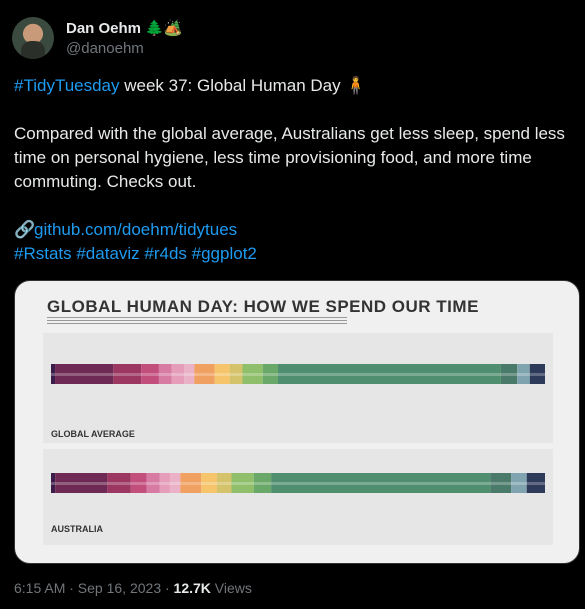 This screenshot has height=609, width=585. What do you see at coordinates (105, 48) in the screenshot?
I see `author-handle: @danoehm` at bounding box center [105, 48].